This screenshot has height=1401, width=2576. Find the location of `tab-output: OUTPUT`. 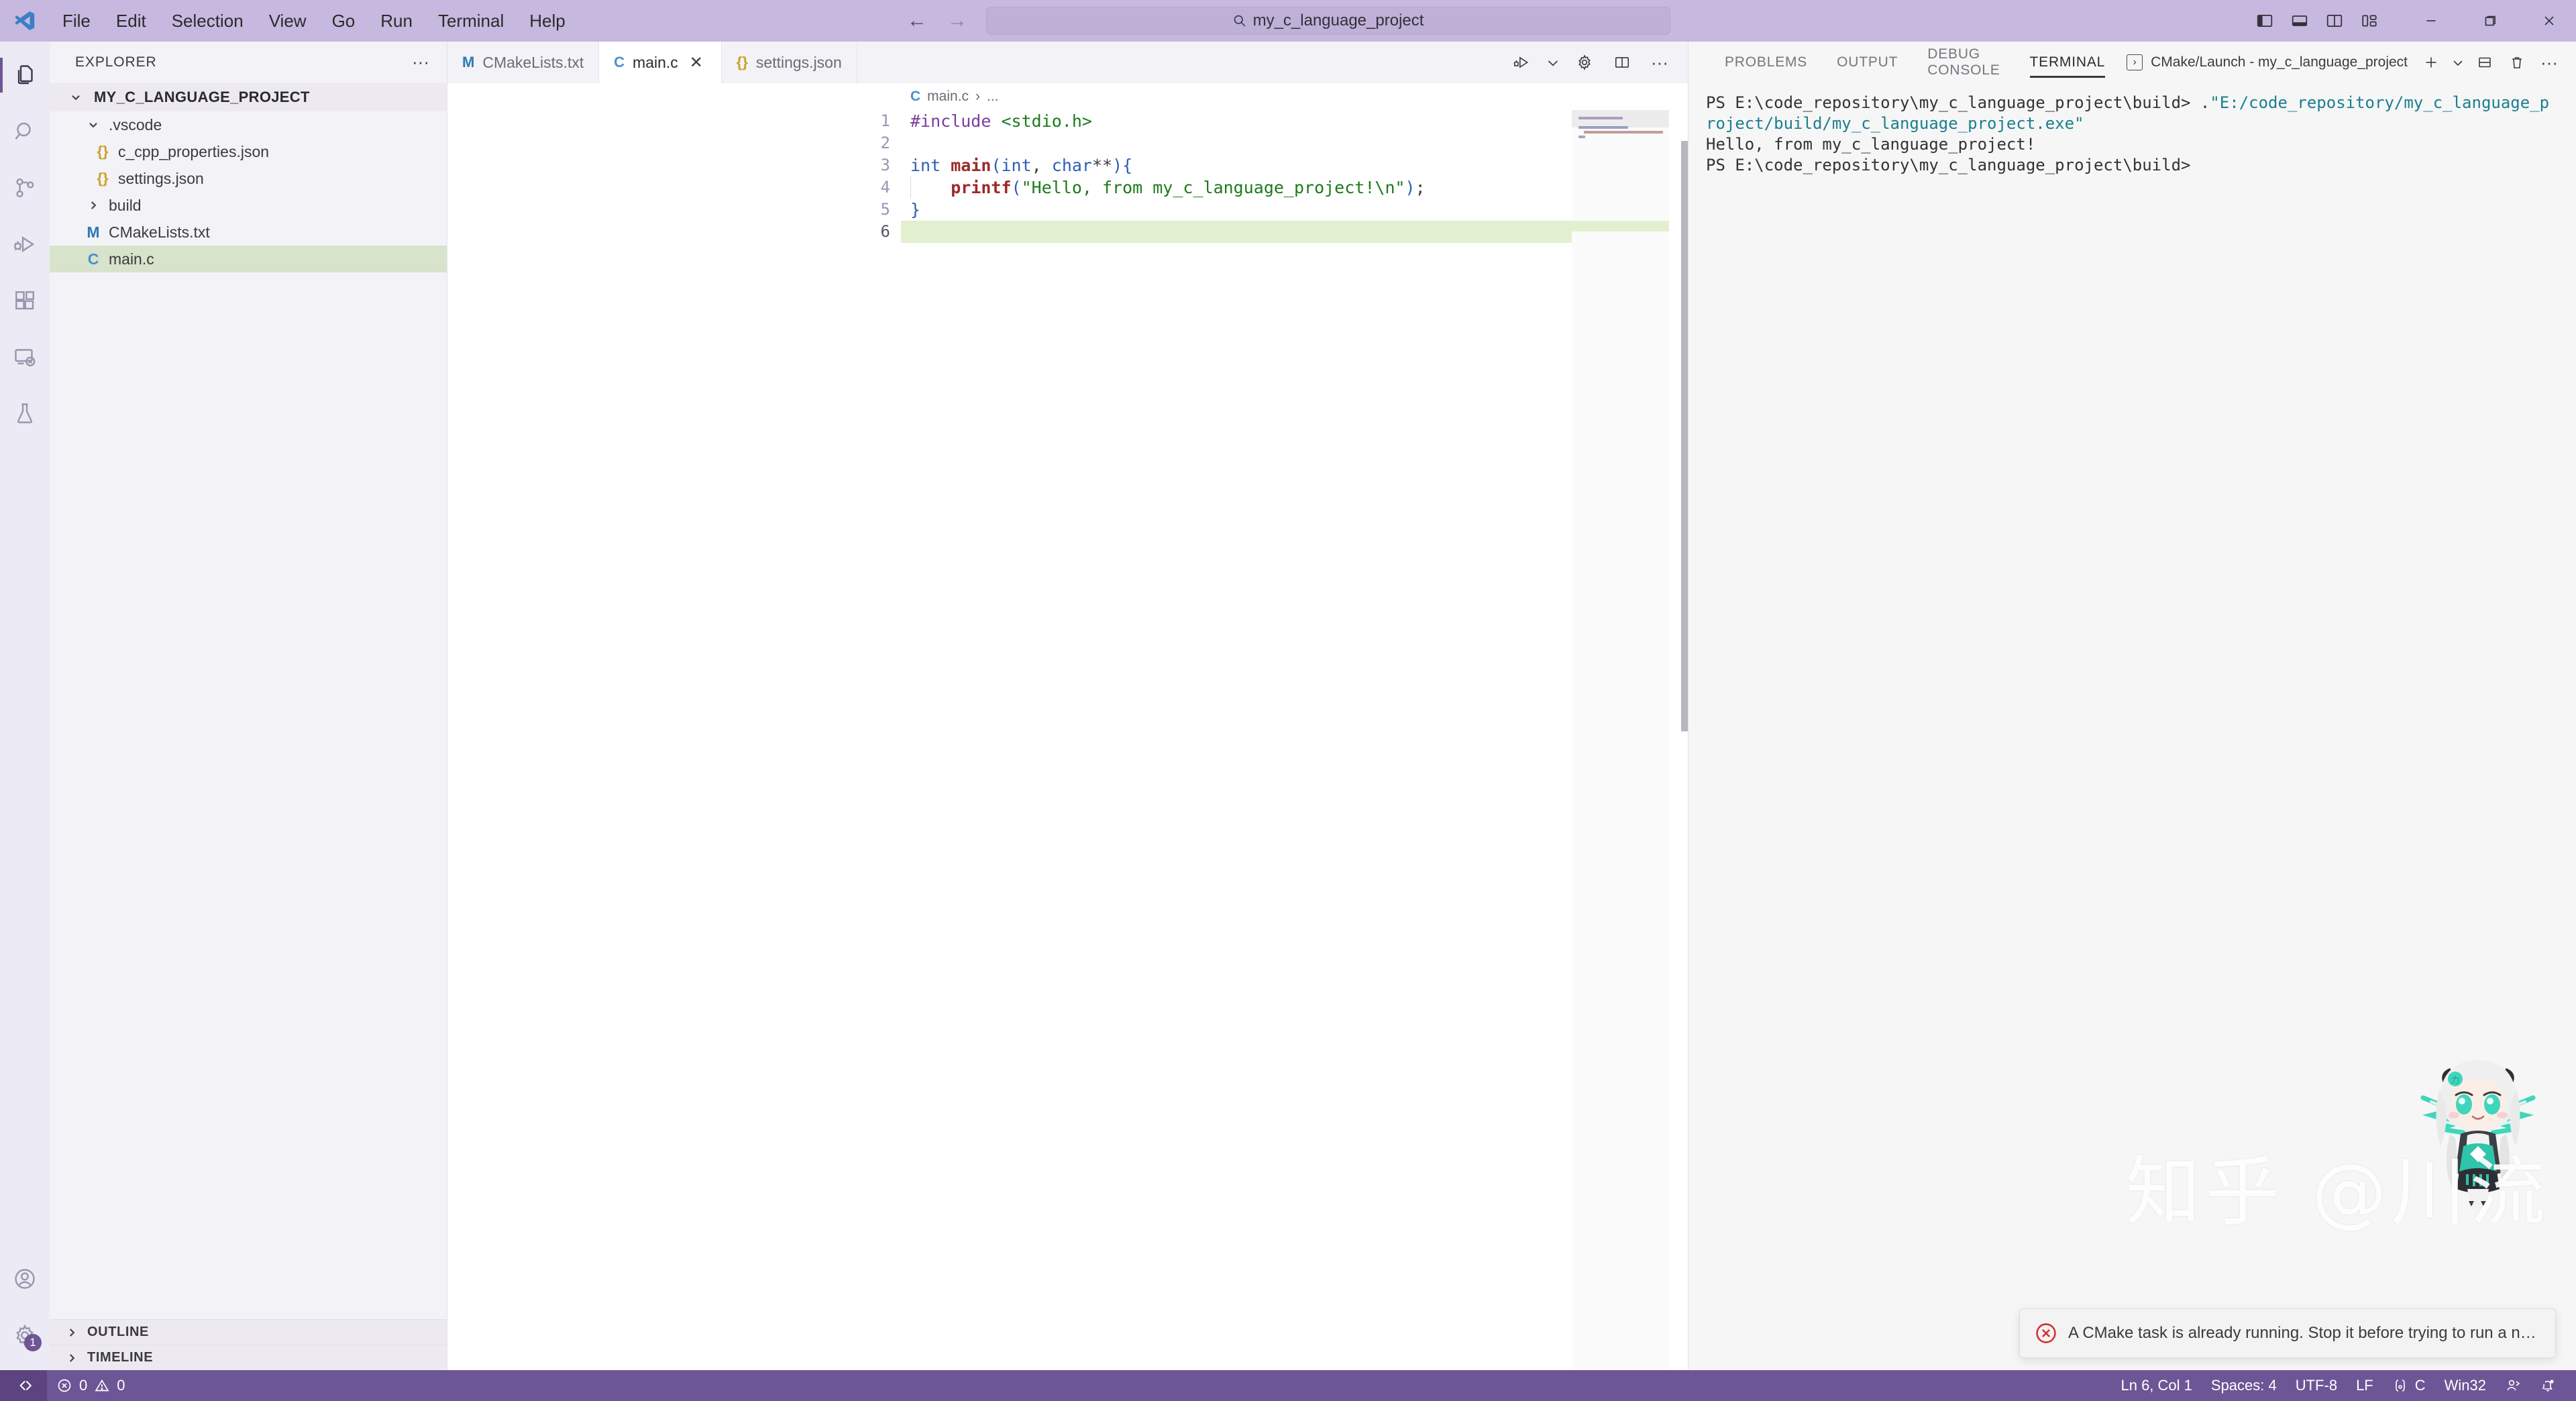

tab-output: OUTPUT is located at coordinates (1867, 62).